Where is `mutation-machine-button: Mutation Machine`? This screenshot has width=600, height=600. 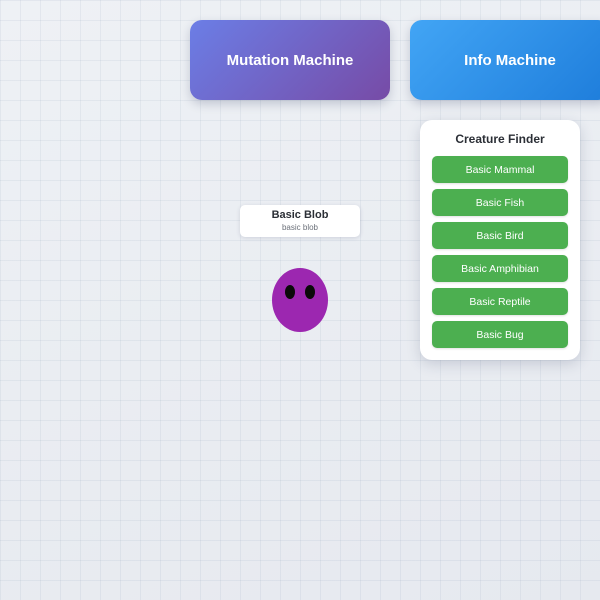 mutation-machine-button: Mutation Machine is located at coordinates (290, 60).